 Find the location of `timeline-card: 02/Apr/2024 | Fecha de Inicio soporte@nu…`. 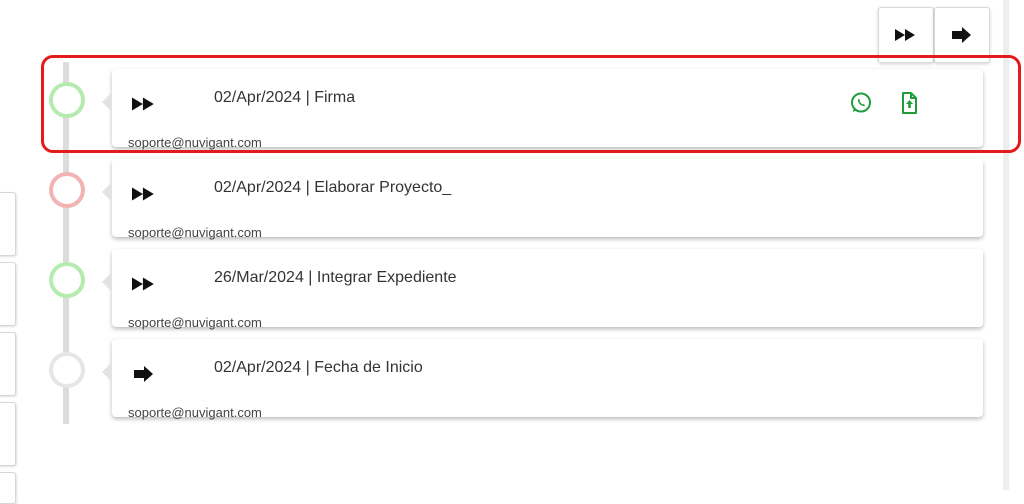

timeline-card: 02/Apr/2024 | Fecha de Inicio soporte@nu… is located at coordinates (542, 379).